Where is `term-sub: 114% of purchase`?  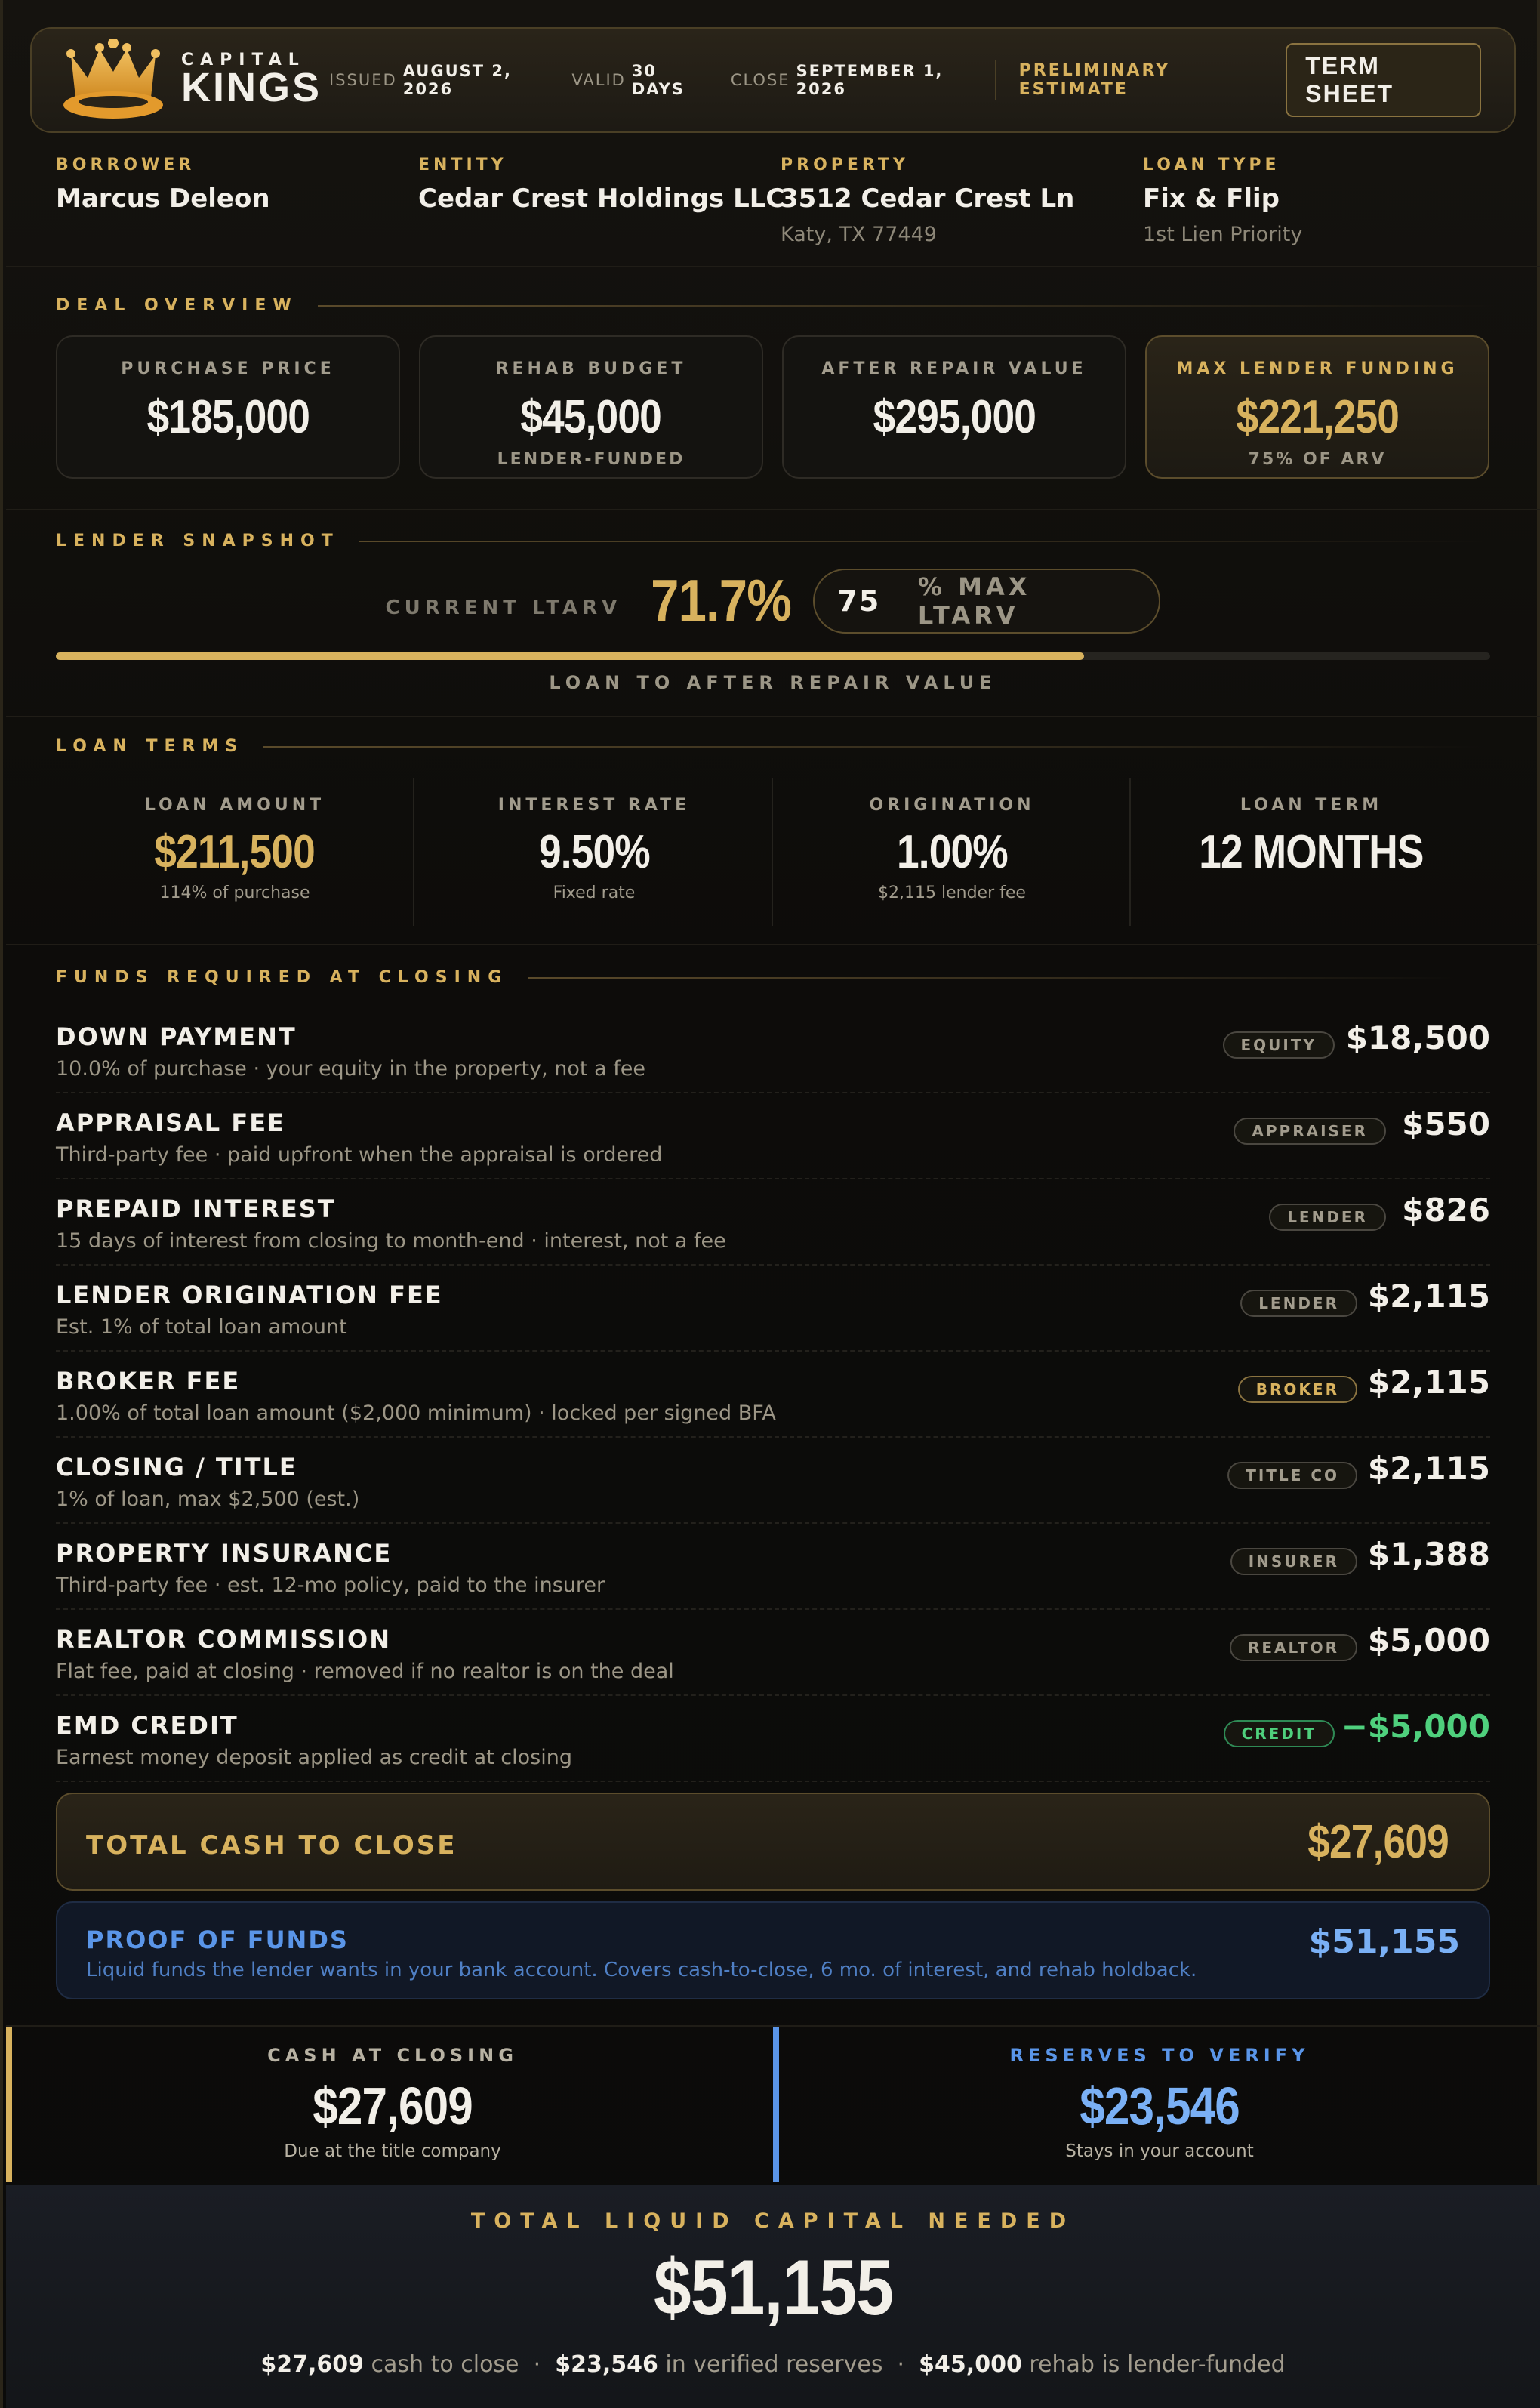
term-sub: 114% of purchase is located at coordinates (234, 892).